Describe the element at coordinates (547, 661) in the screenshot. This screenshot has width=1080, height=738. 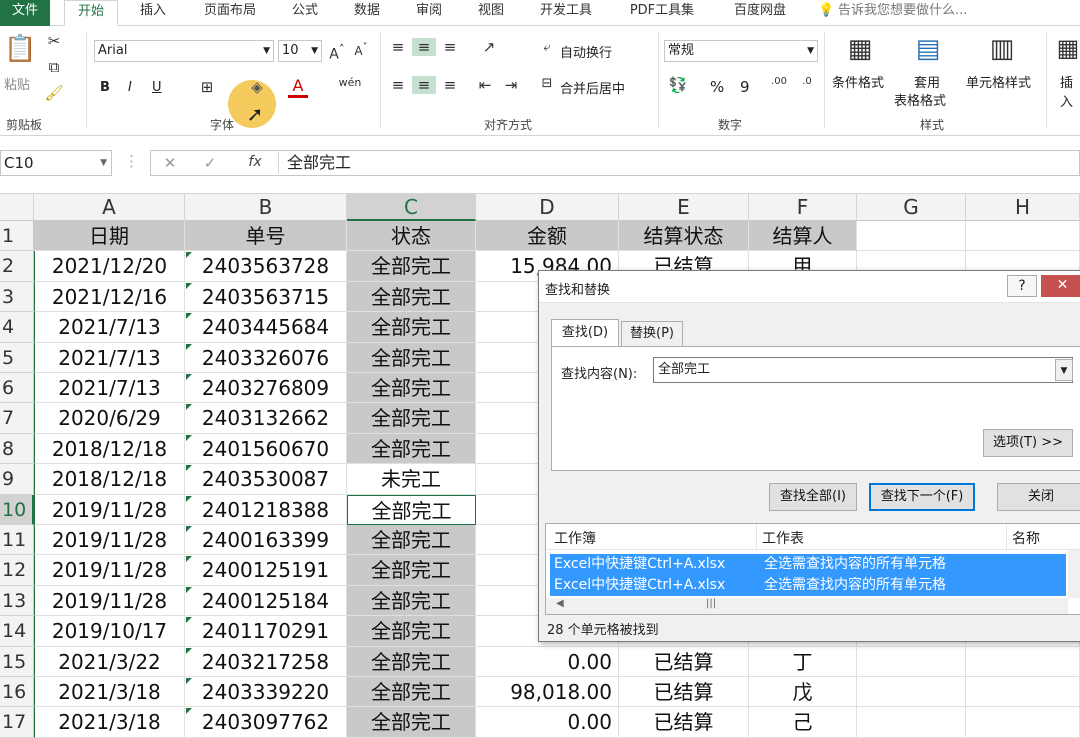
I see `data-cell: 0.00` at that location.